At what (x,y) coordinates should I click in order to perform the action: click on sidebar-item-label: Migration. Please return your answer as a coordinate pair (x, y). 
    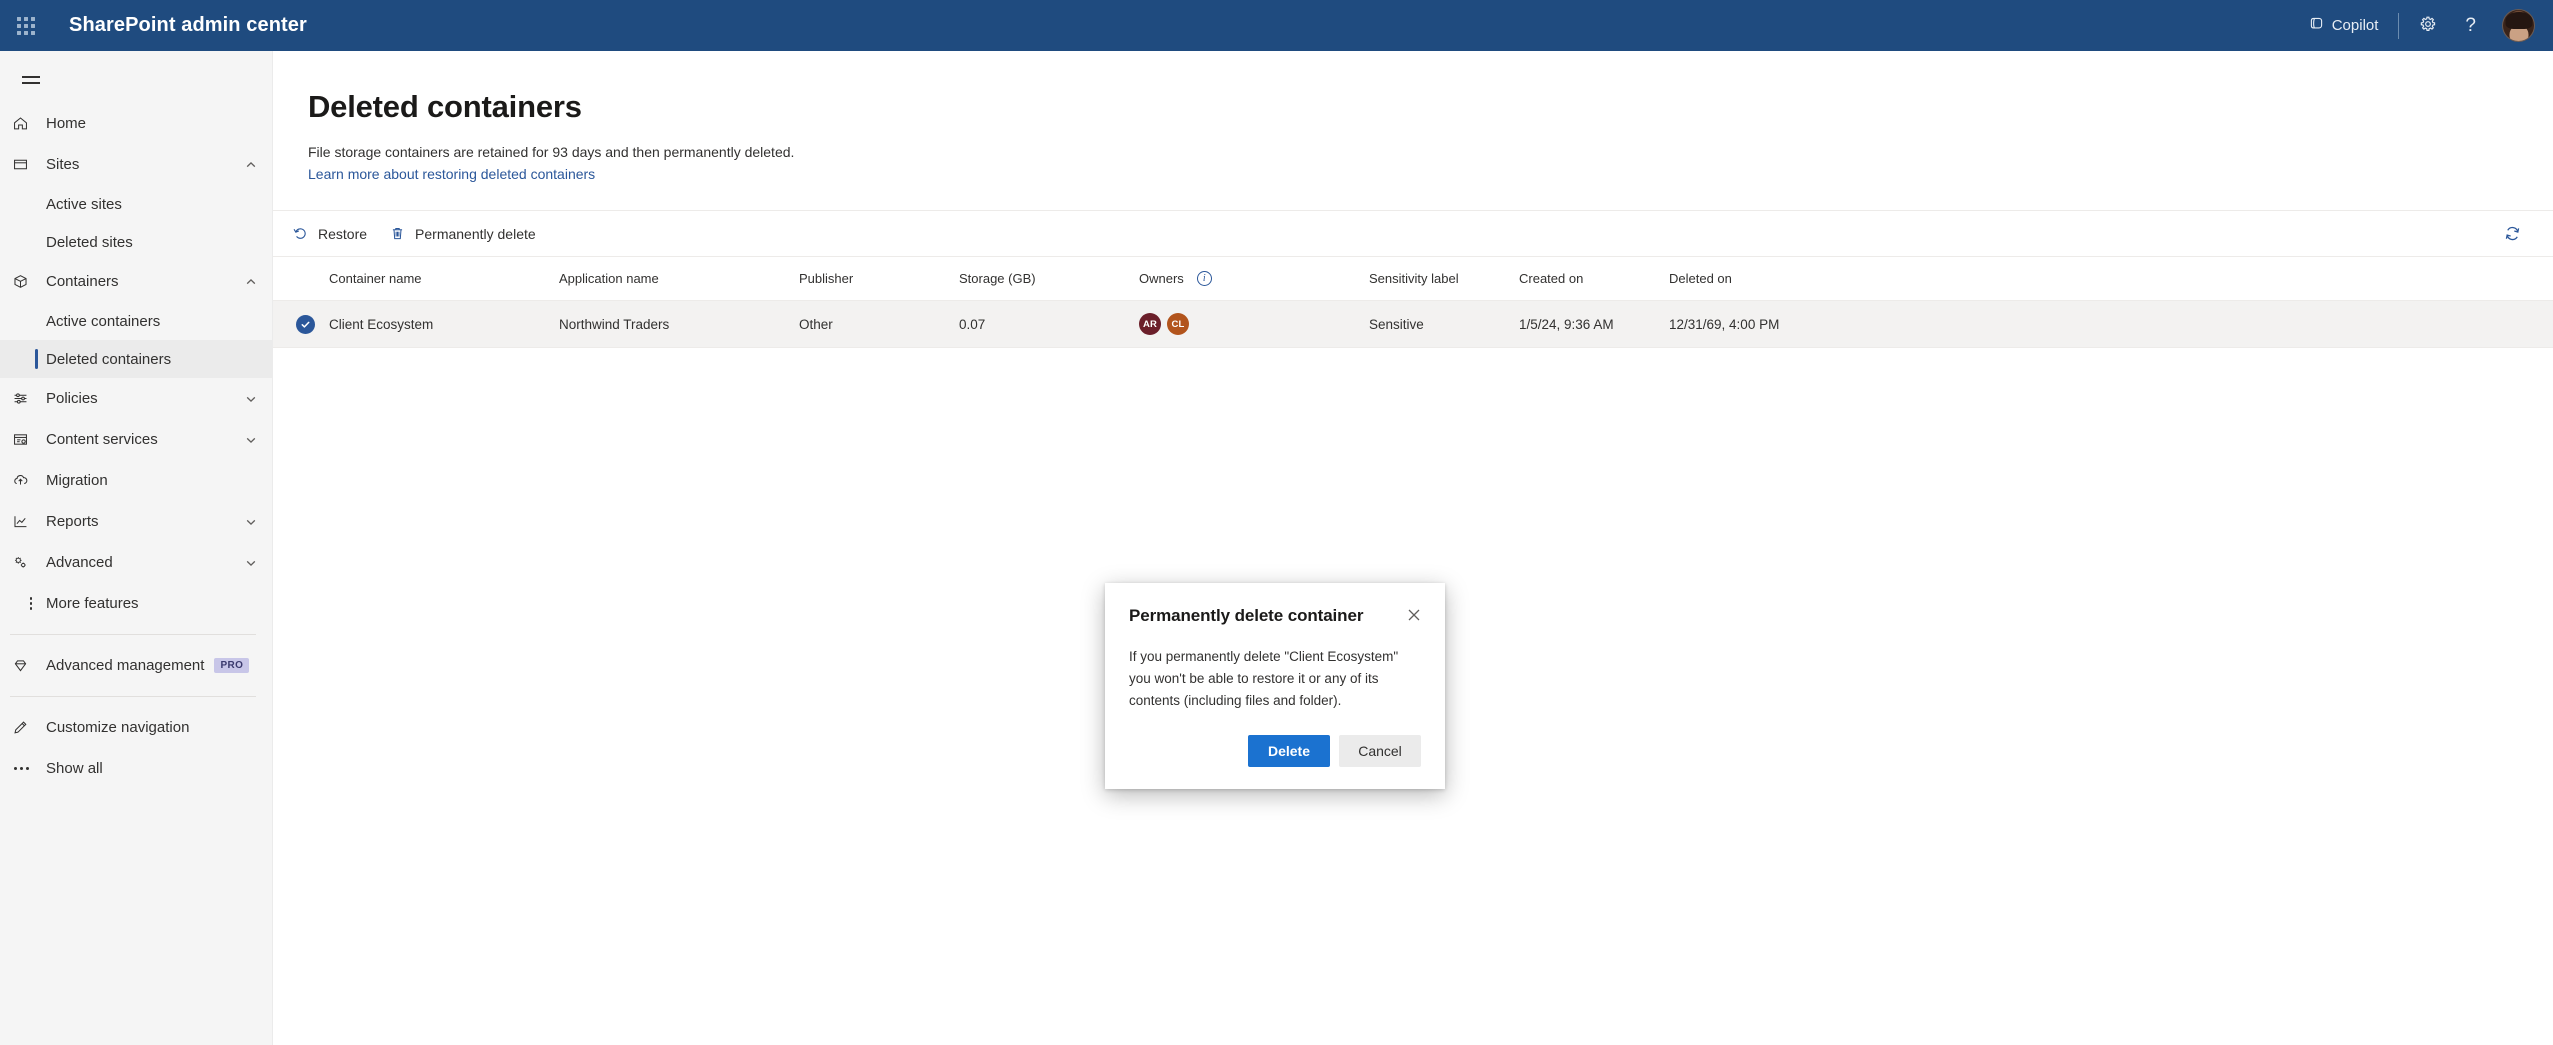
    Looking at the image, I should click on (77, 480).